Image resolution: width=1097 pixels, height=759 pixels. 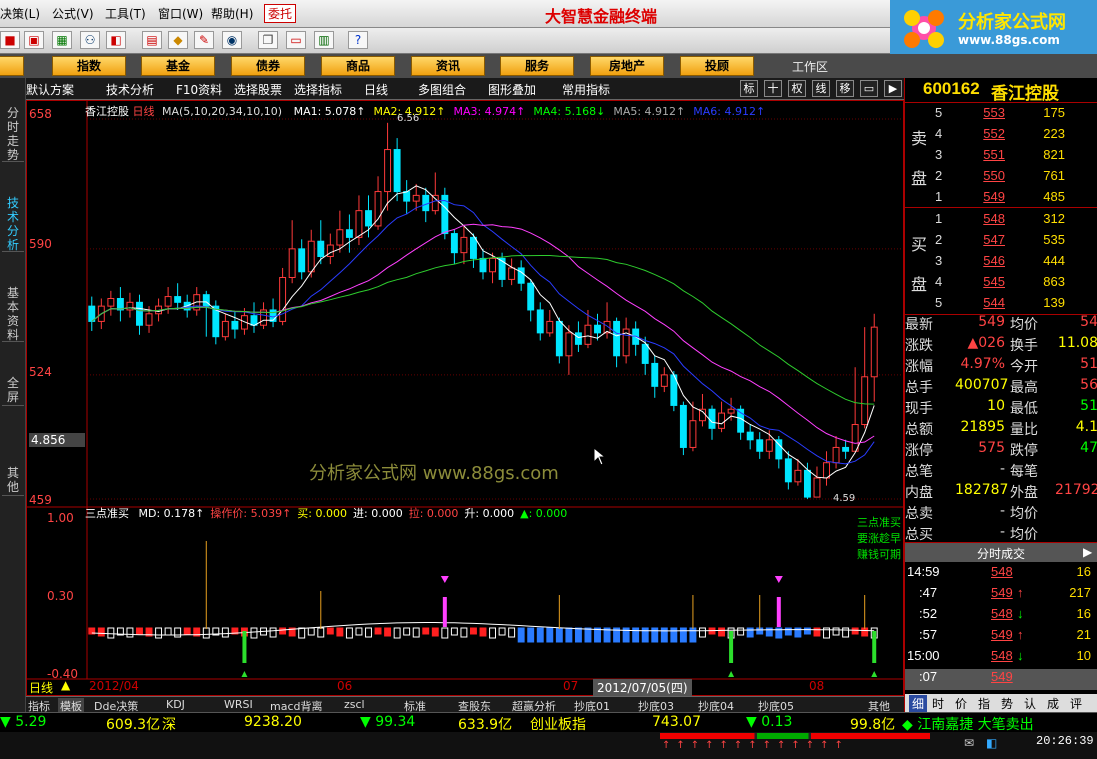 I want to click on cat-service: 服务, so click(x=537, y=66).